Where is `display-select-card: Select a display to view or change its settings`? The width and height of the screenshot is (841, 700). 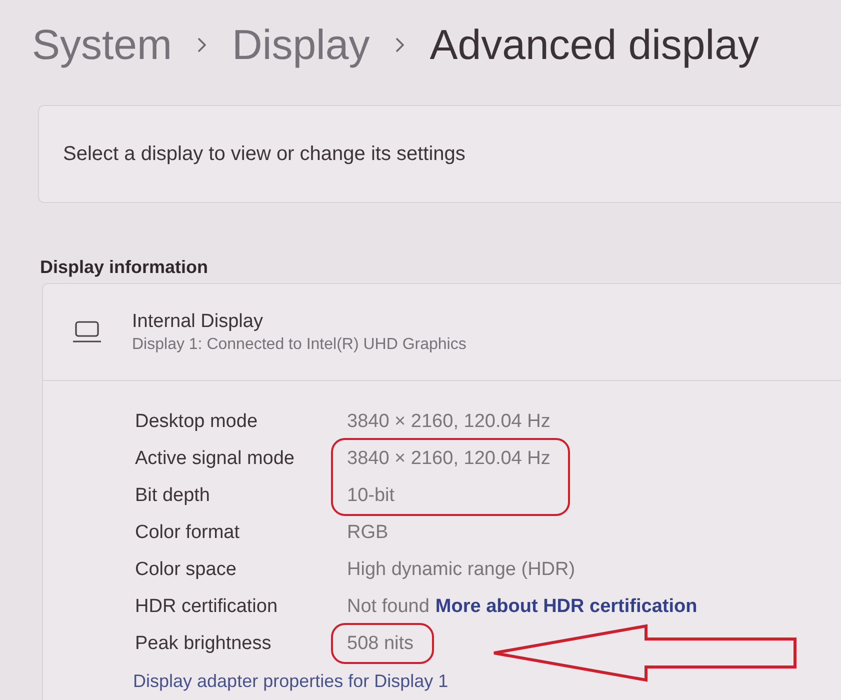 display-select-card: Select a display to view or change its settings is located at coordinates (439, 154).